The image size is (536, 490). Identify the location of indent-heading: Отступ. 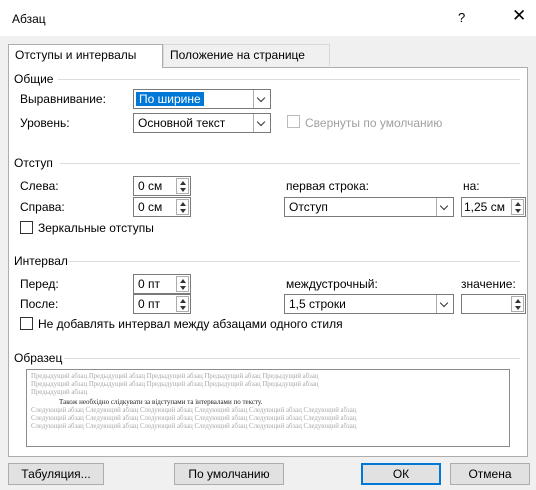
(33, 163).